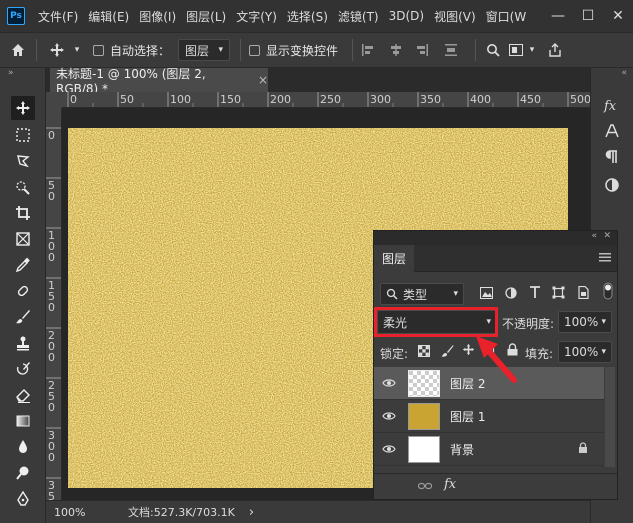  What do you see at coordinates (263, 80) in the screenshot?
I see `close-tab-icon: ×` at bounding box center [263, 80].